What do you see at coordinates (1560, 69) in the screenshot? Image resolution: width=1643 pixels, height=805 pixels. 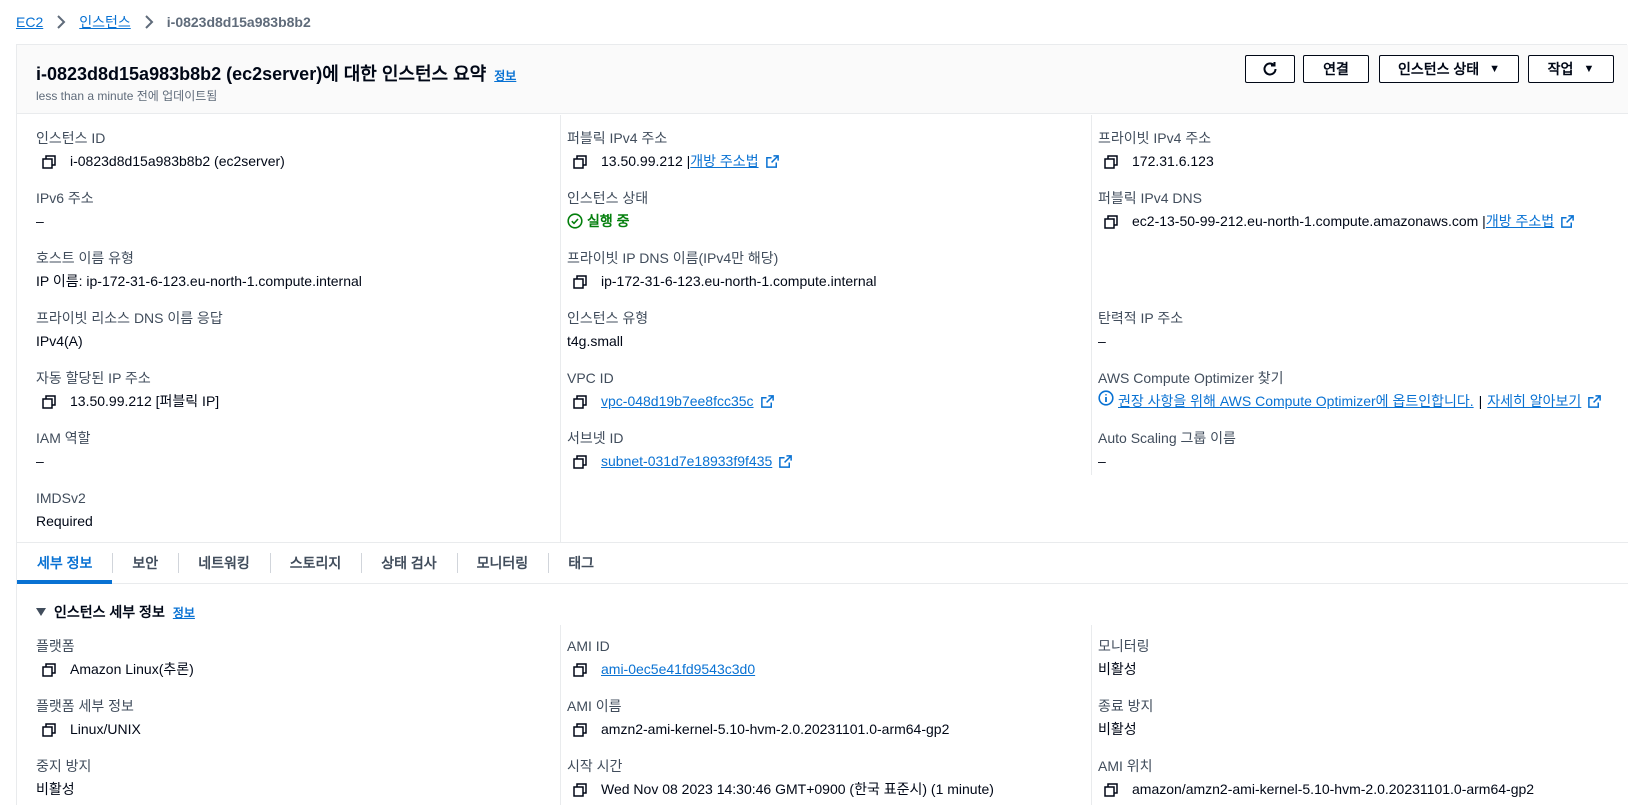 I see `actions-label: 작업` at bounding box center [1560, 69].